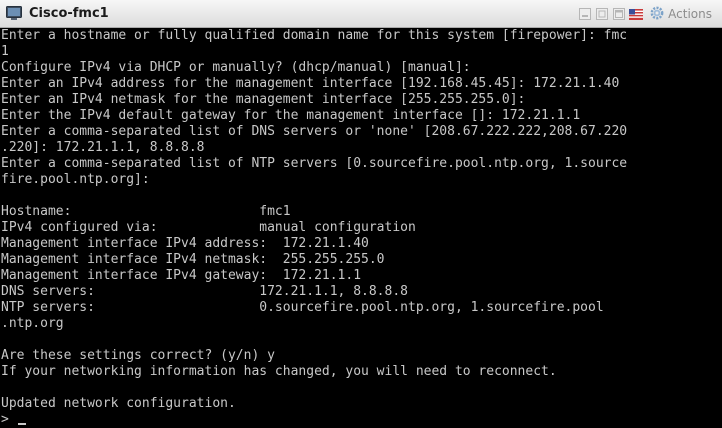 This screenshot has height=428, width=722. What do you see at coordinates (118, 403) in the screenshot?
I see `terminal-line: Updated network configuration.` at bounding box center [118, 403].